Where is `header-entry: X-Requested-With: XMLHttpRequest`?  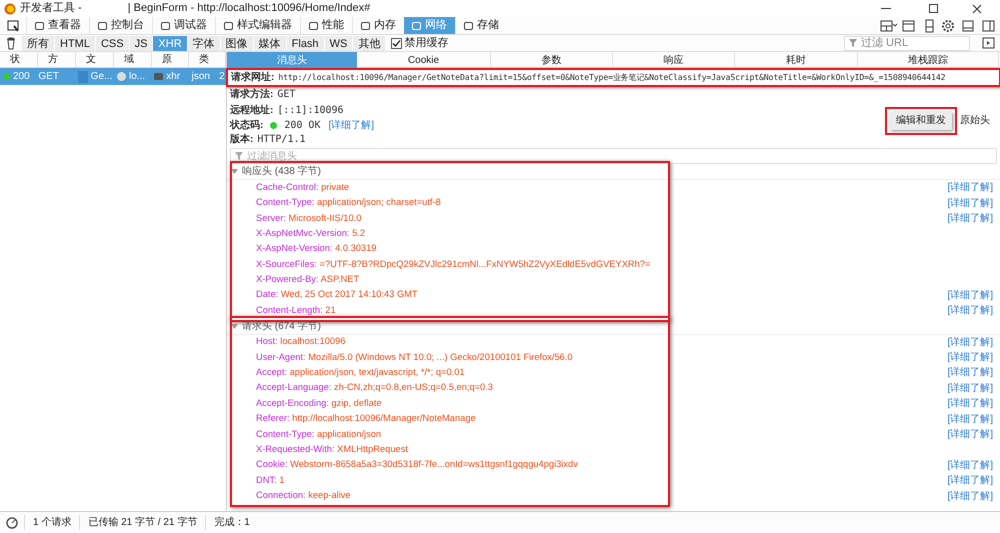
header-entry: X-Requested-With: XMLHttpRequest is located at coordinates (332, 449).